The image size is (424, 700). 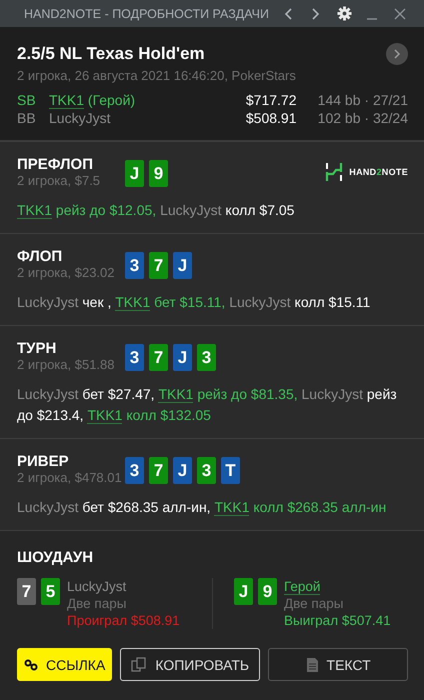 What do you see at coordinates (271, 100) in the screenshot?
I see `stack-amount: $717.72` at bounding box center [271, 100].